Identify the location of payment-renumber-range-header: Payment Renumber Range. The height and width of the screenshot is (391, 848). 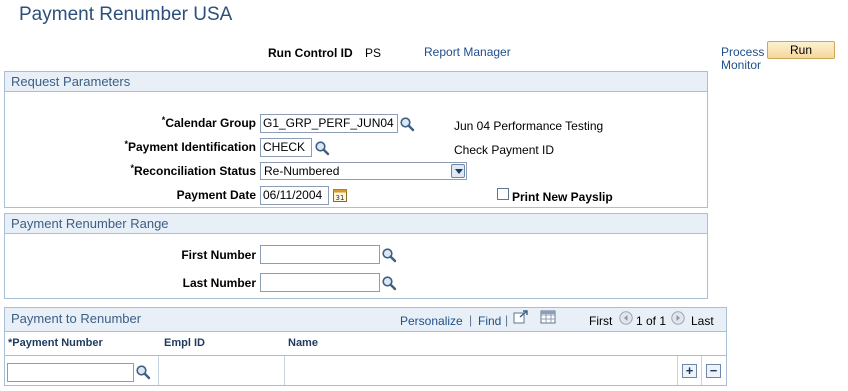
(356, 224).